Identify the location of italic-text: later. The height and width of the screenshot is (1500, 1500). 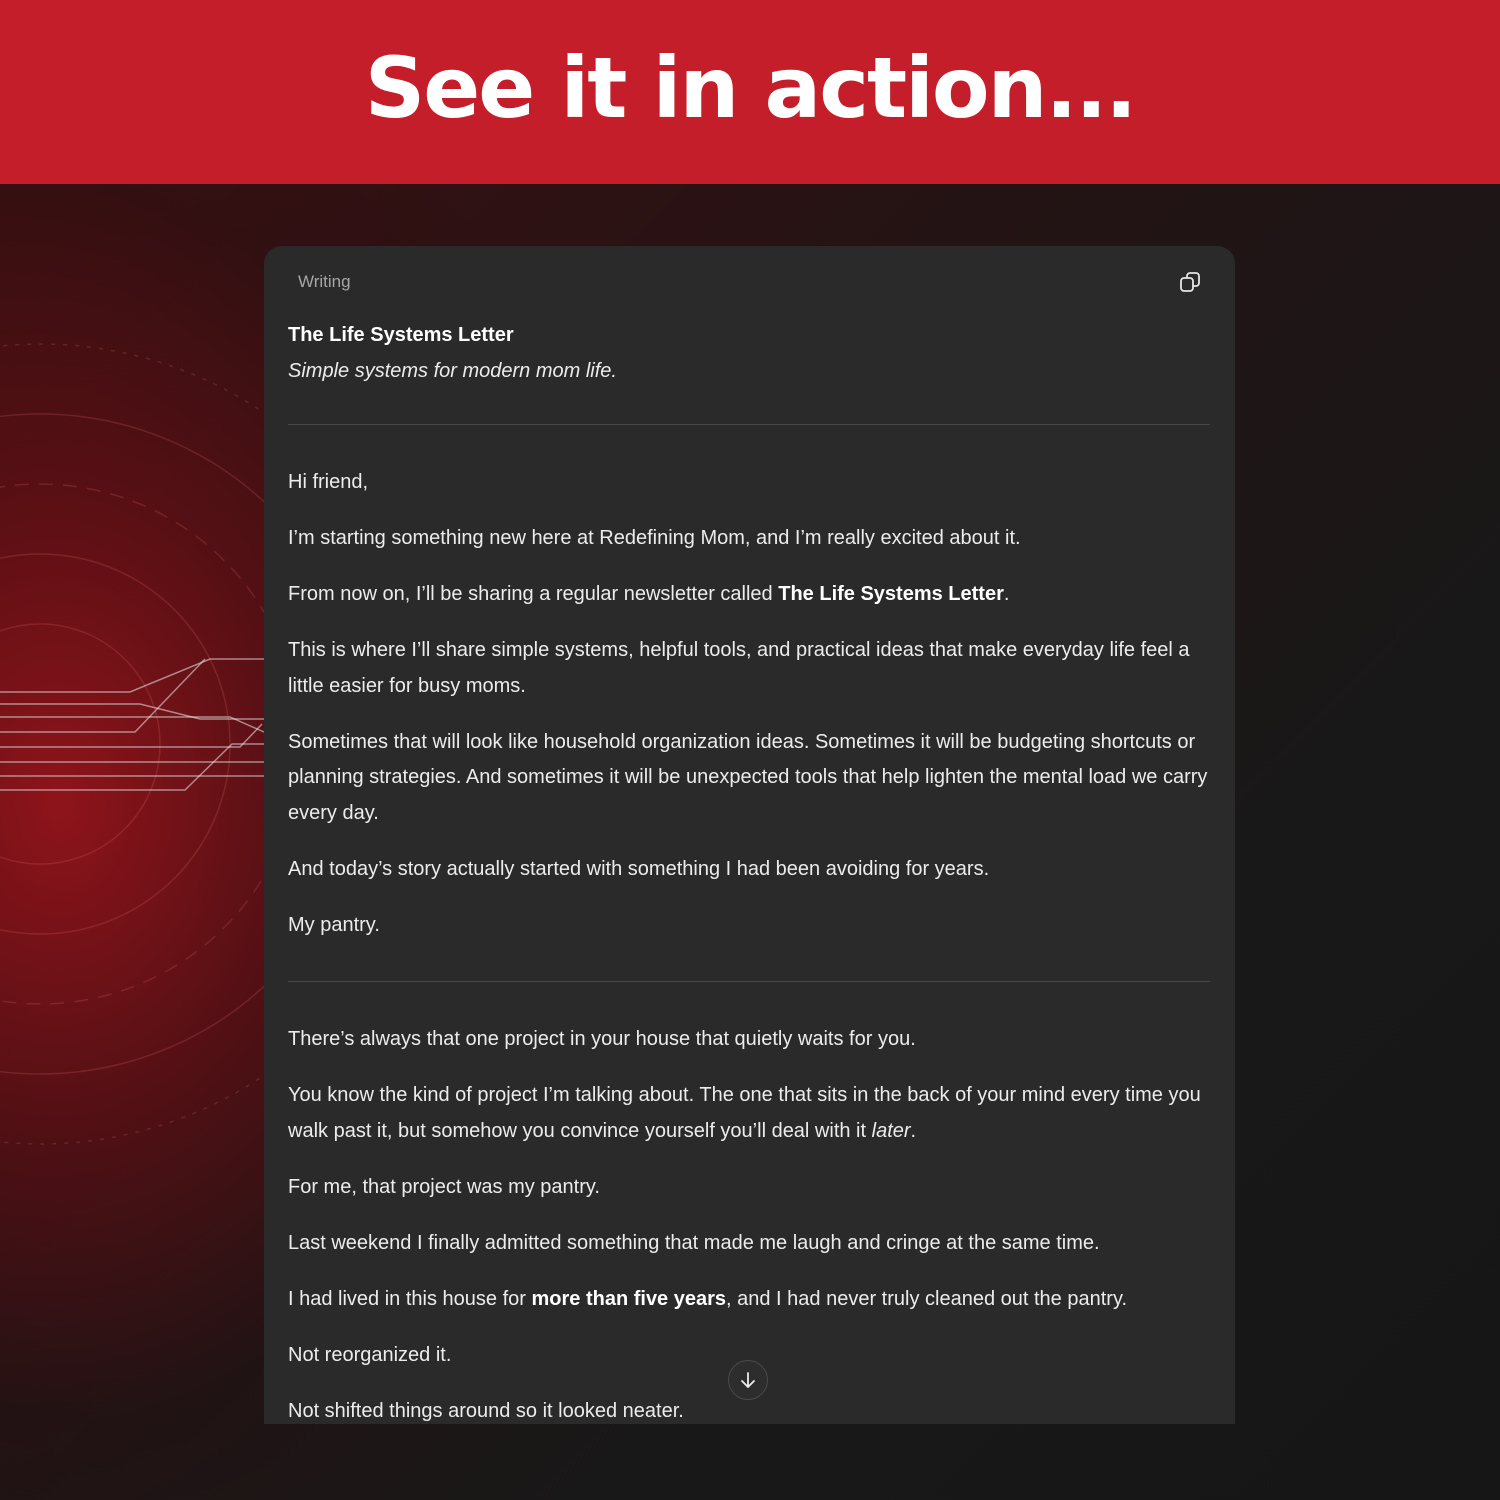
(891, 1130).